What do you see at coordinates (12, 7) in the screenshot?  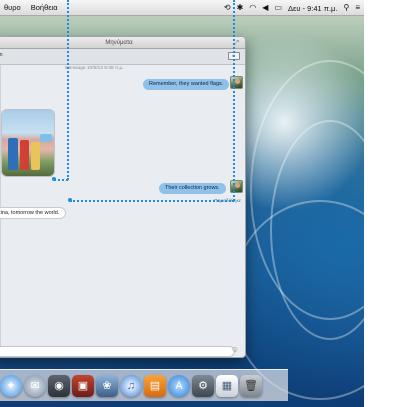 I see `menu-item-partial: θυρο` at bounding box center [12, 7].